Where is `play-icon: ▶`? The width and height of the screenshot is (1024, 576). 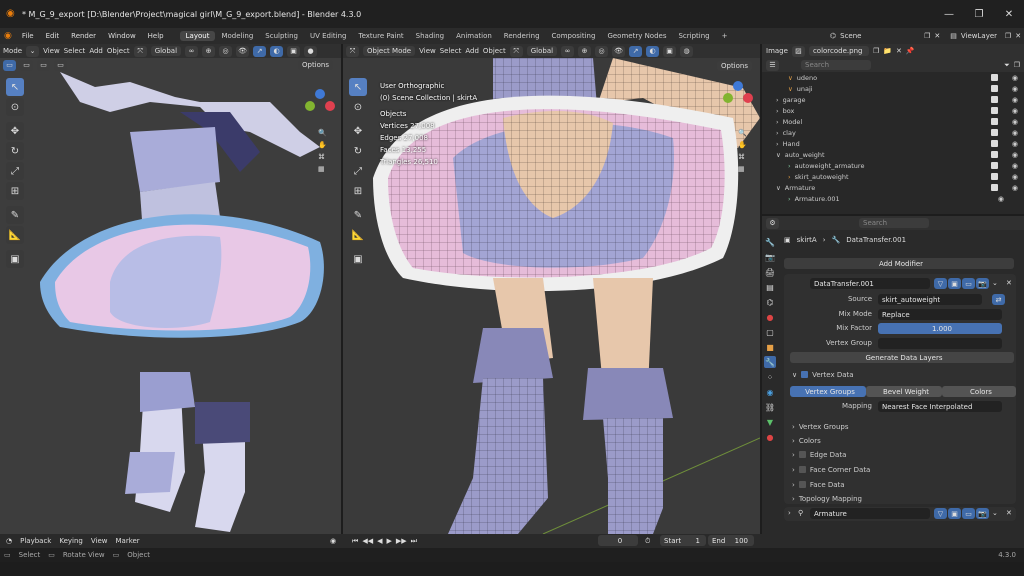 play-icon: ▶ is located at coordinates (388, 541).